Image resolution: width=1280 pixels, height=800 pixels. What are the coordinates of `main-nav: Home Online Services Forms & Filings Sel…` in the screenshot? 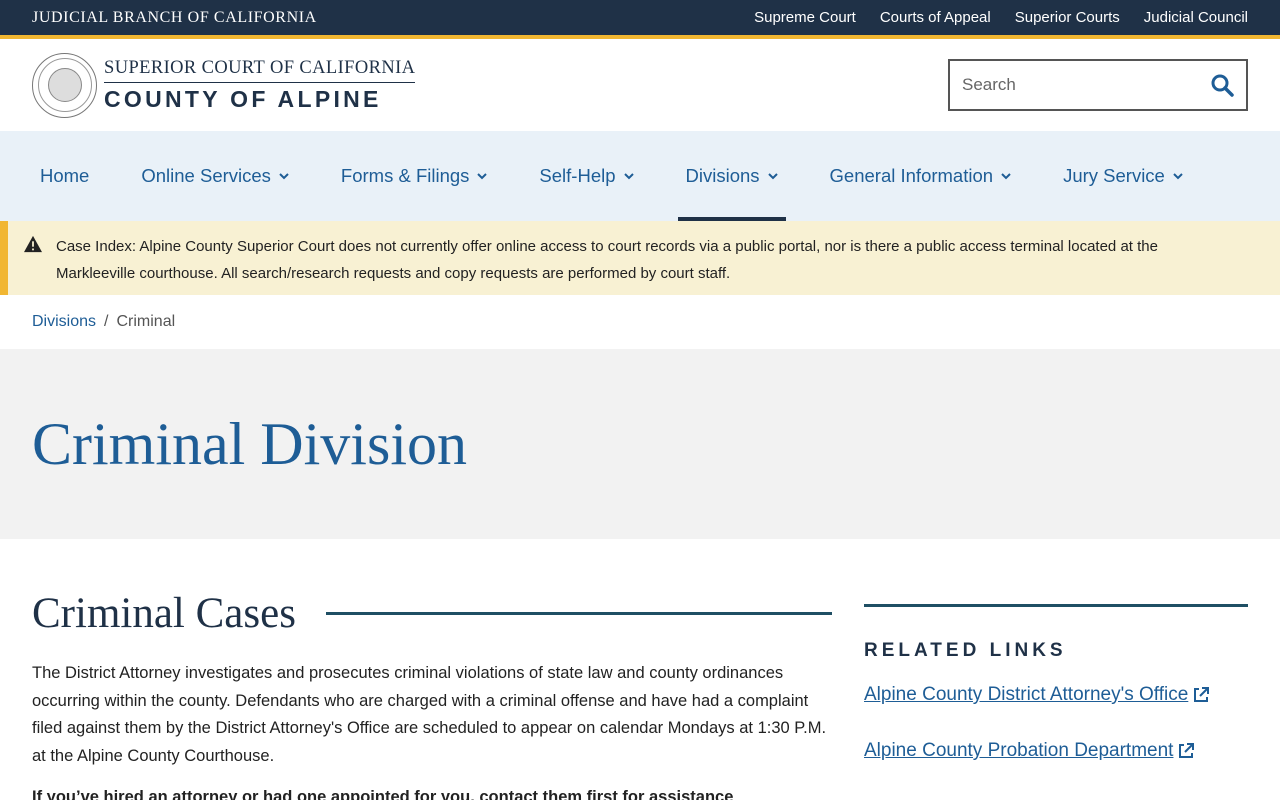 It's located at (640, 176).